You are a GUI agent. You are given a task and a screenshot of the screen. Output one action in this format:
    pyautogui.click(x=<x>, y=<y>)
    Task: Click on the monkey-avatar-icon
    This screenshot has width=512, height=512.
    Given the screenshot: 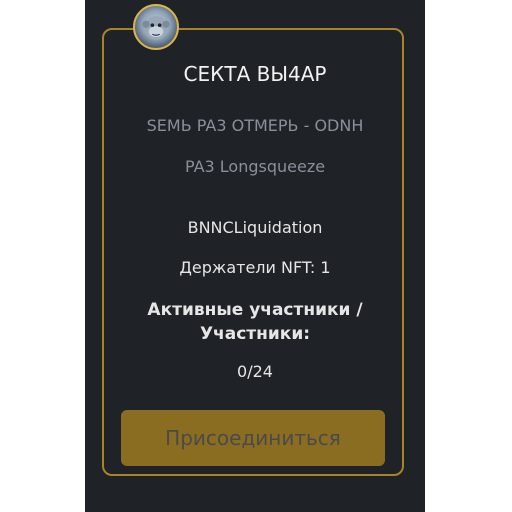 What is the action you would take?
    pyautogui.click(x=156, y=28)
    